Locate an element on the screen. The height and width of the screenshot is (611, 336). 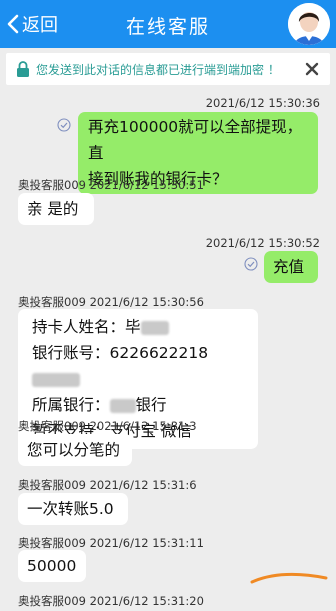
received-message-bubble: 亲 是的 is located at coordinates (56, 209).